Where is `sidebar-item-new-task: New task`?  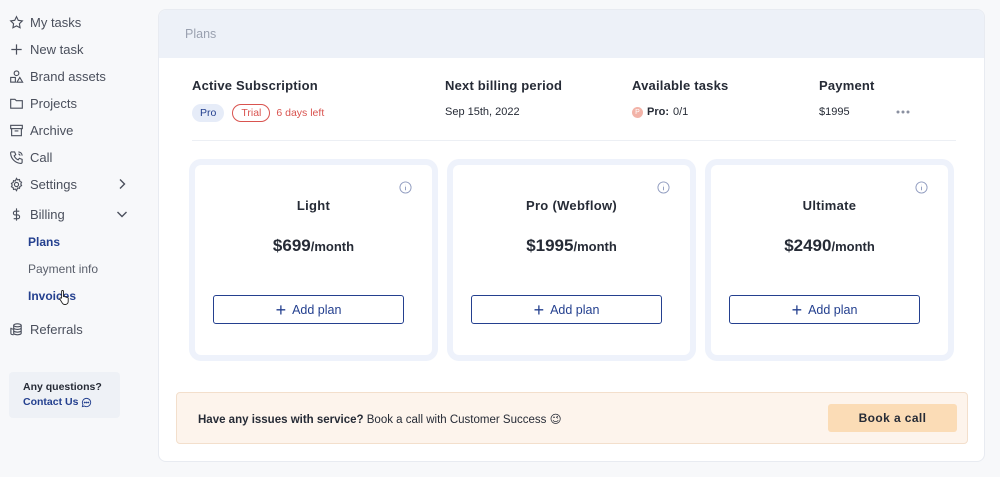
sidebar-item-new-task: New task is located at coordinates (45, 49).